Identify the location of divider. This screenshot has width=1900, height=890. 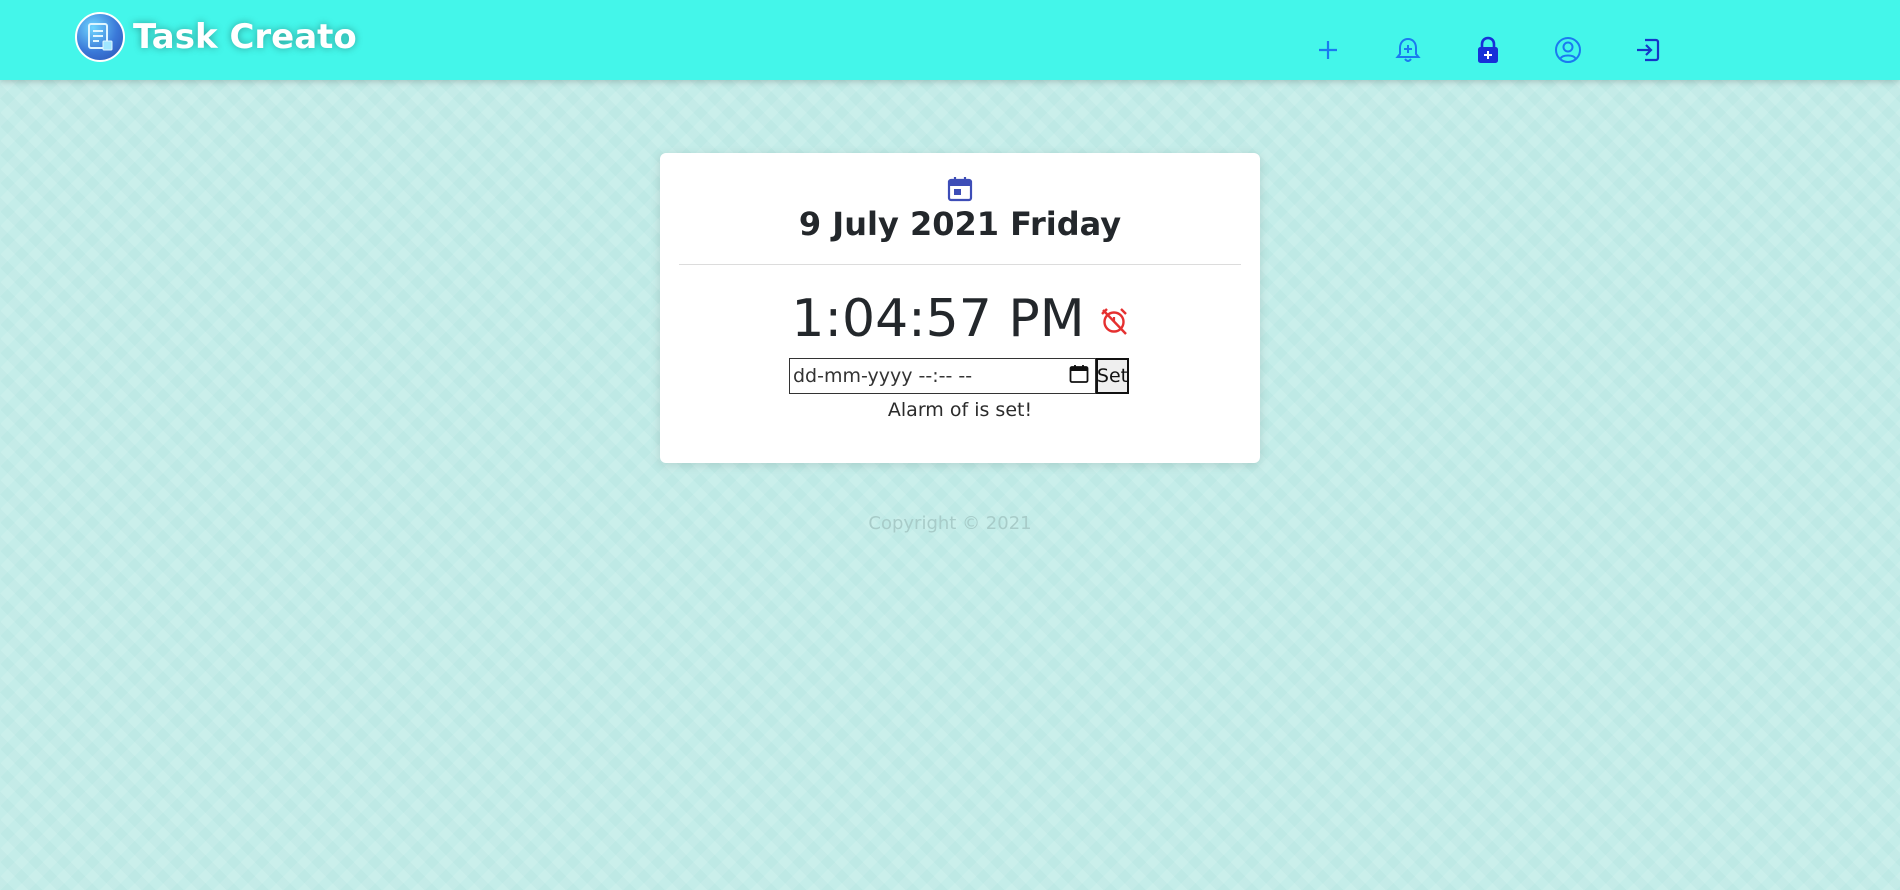
(960, 264).